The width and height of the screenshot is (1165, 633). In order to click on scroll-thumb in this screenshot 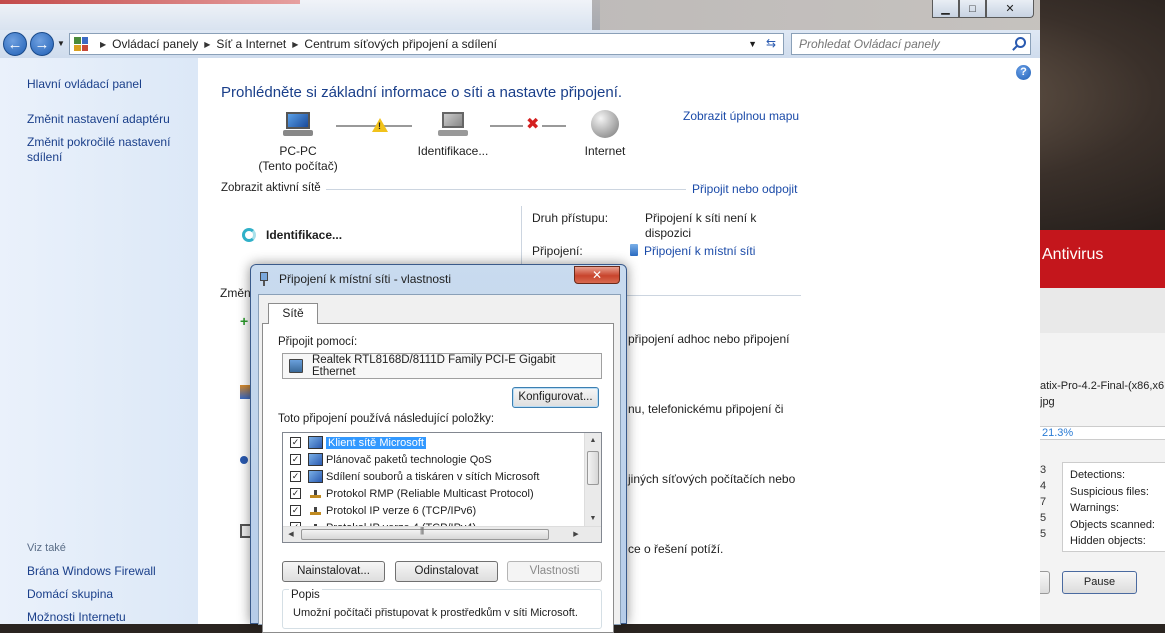, I will do `click(593, 468)`.